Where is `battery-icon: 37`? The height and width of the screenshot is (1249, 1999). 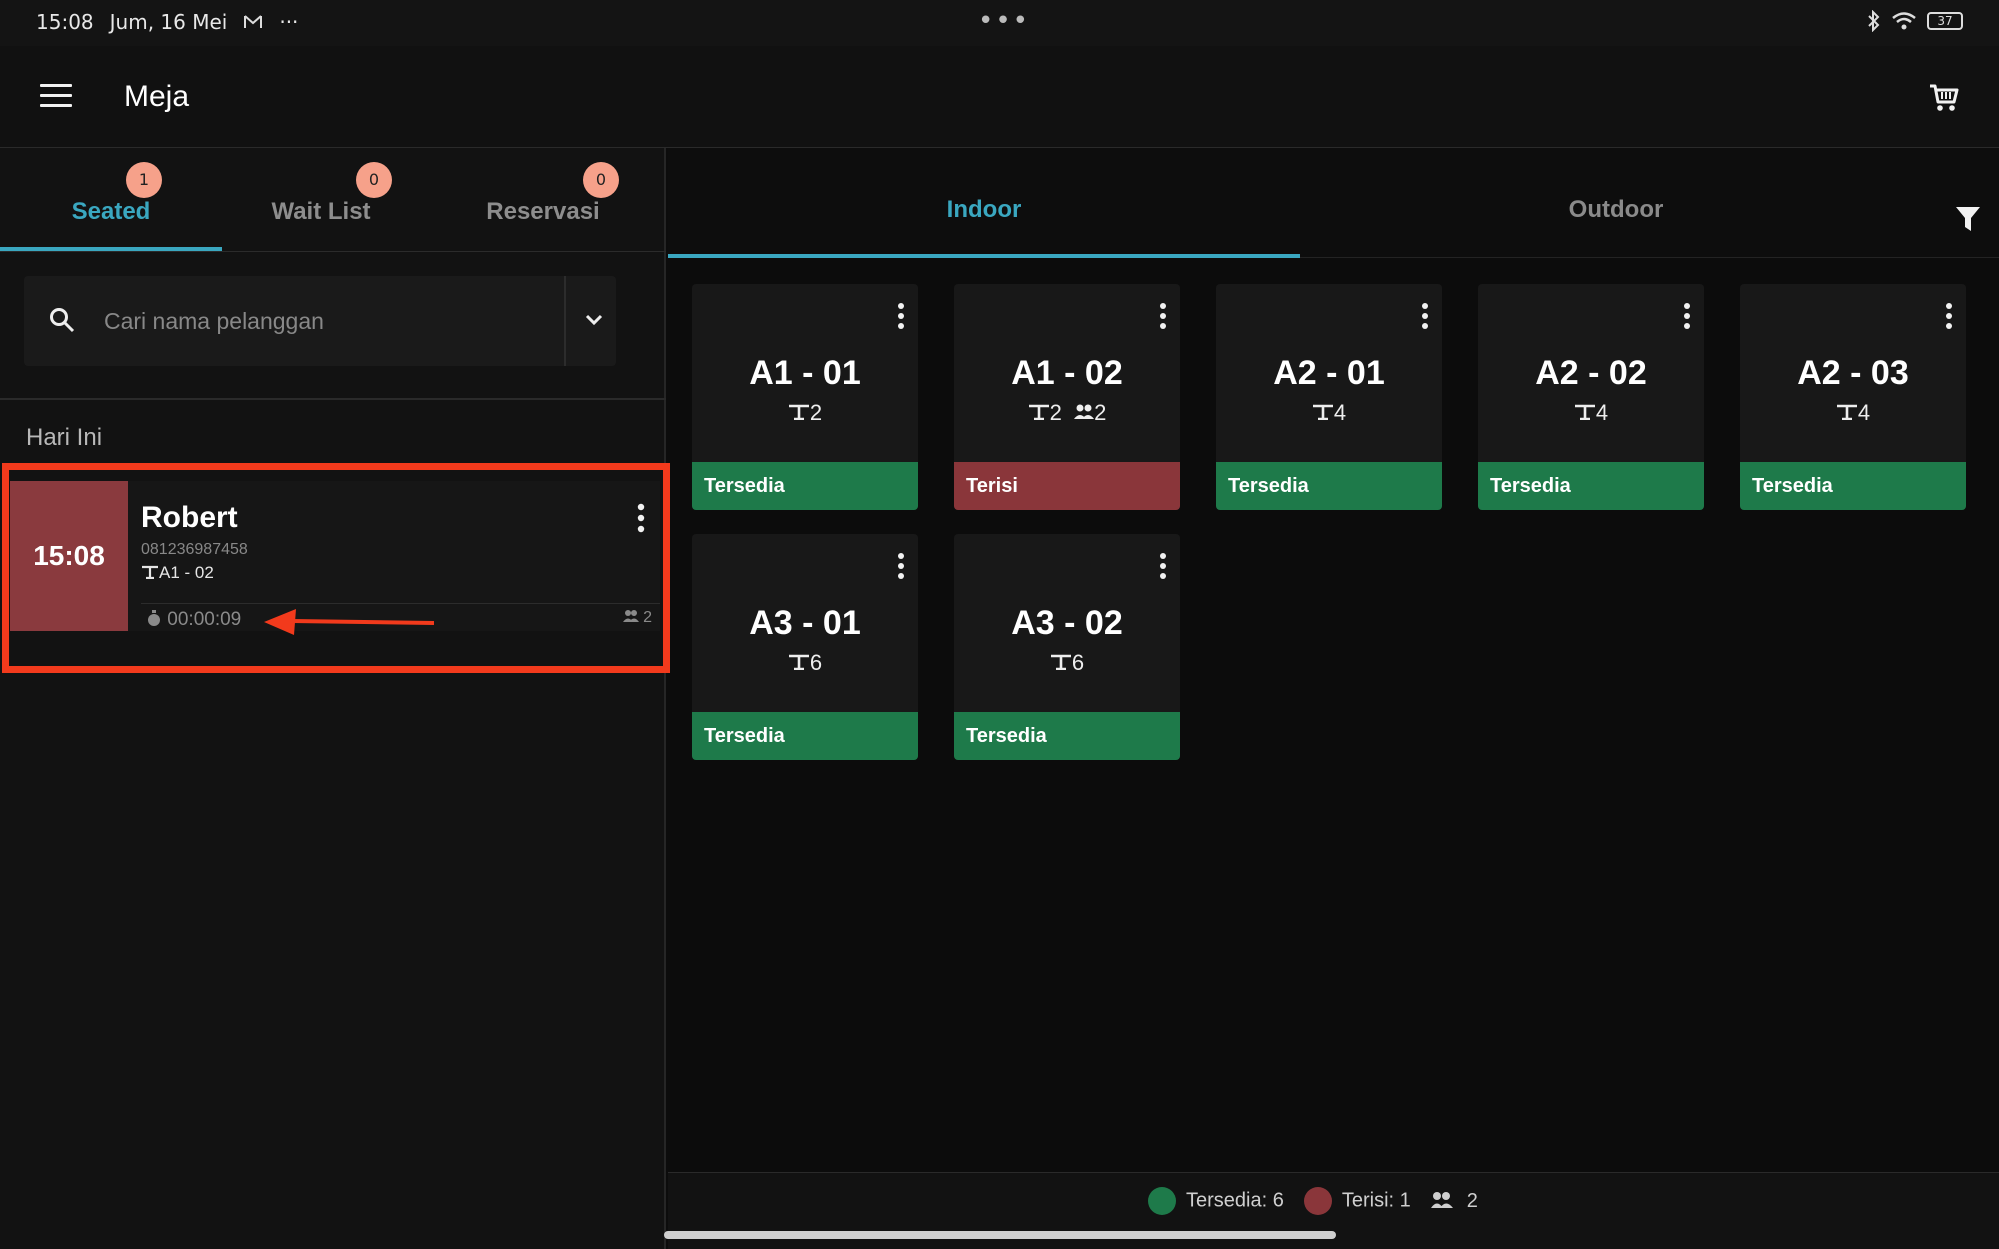 battery-icon: 37 is located at coordinates (1945, 21).